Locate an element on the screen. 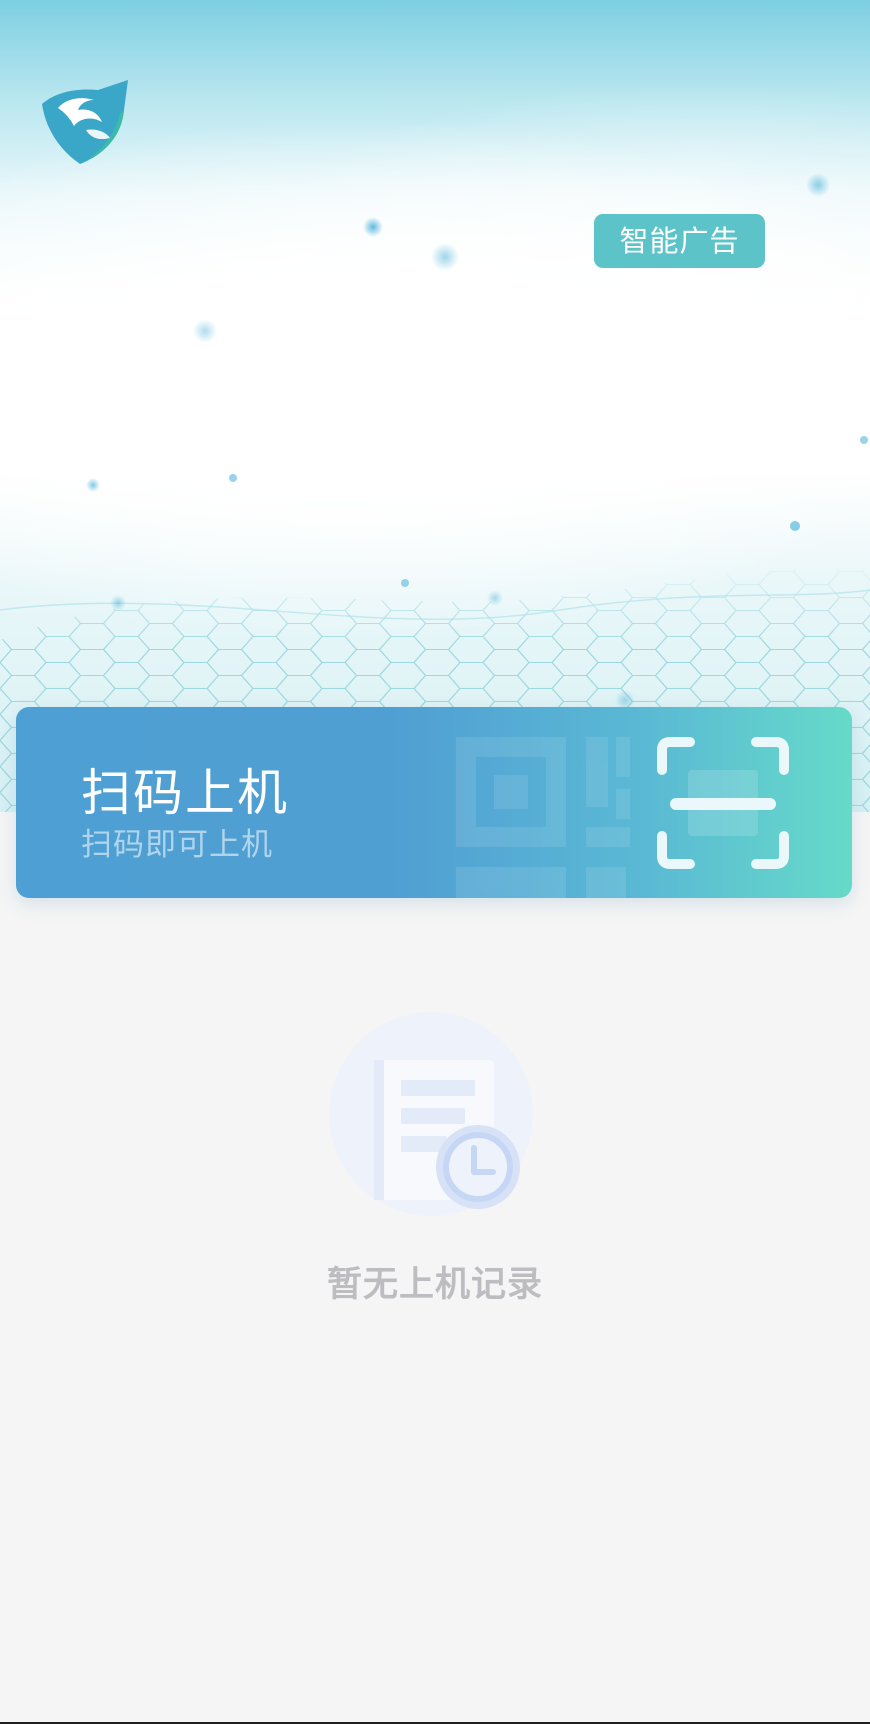  smart-ad-button: 智能广告 is located at coordinates (679, 241).